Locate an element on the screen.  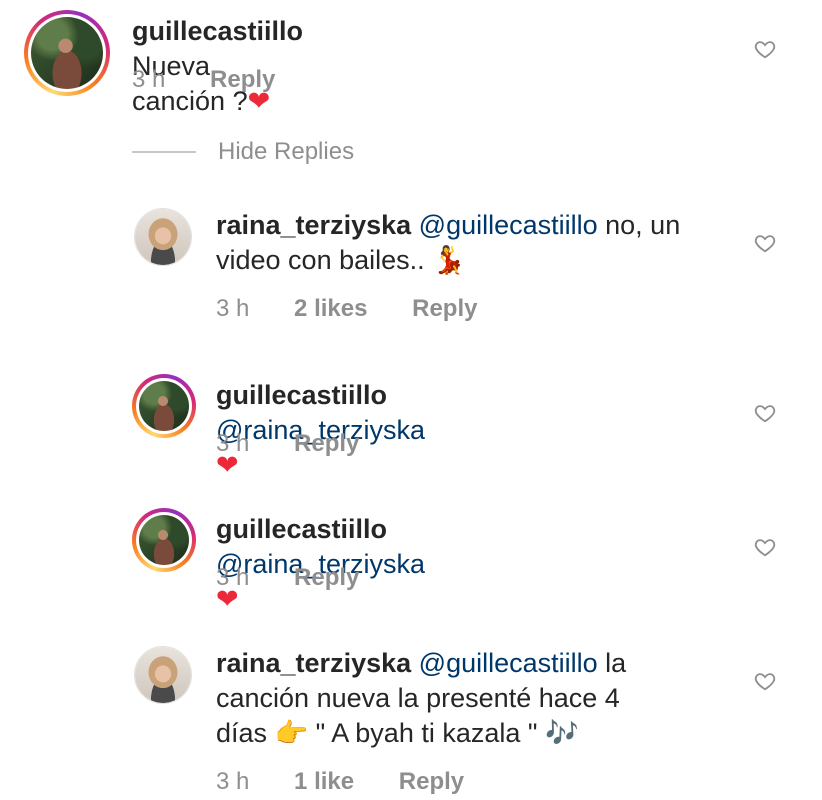
pointing-hand-emoji: 👉 is located at coordinates (291, 733).